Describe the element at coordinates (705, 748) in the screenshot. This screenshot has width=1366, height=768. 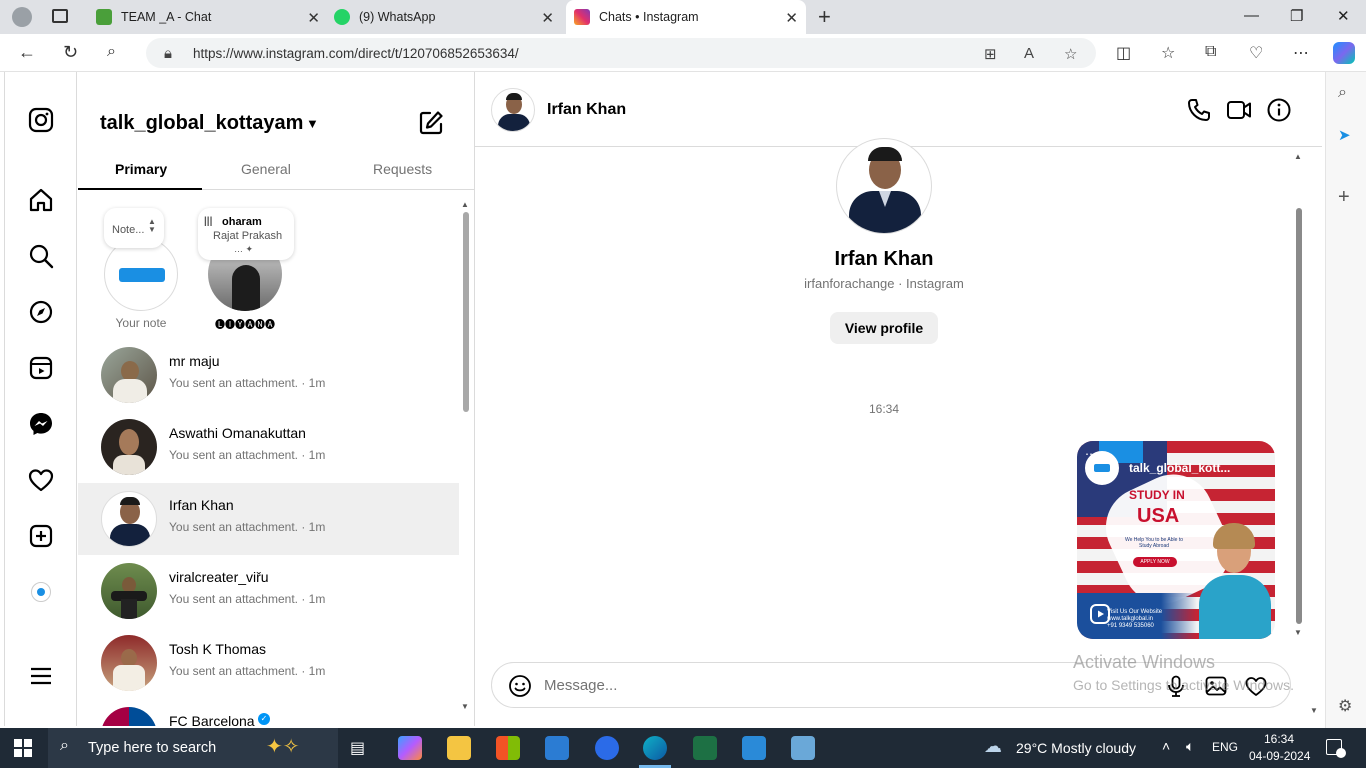
I see `excel-icon` at that location.